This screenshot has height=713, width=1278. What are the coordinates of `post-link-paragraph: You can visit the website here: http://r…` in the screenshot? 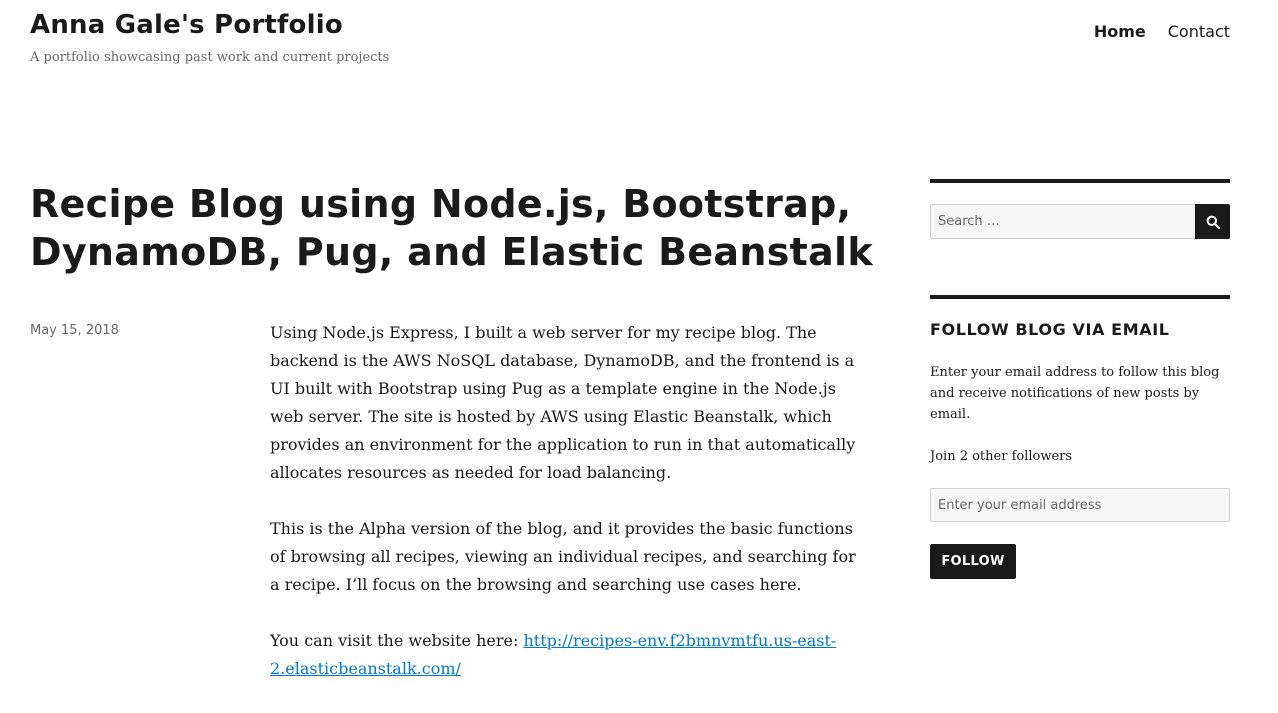 It's located at (570, 655).